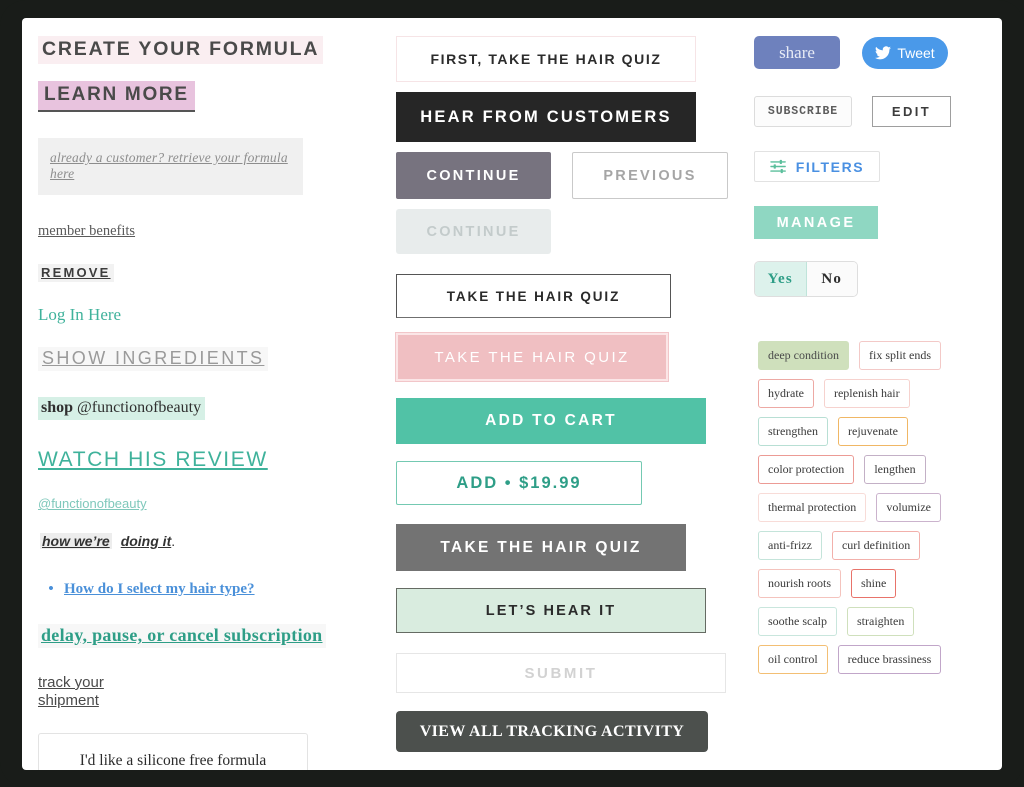 The height and width of the screenshot is (787, 1024). What do you see at coordinates (876, 545) in the screenshot?
I see `chip-curl-definition: curl definition` at bounding box center [876, 545].